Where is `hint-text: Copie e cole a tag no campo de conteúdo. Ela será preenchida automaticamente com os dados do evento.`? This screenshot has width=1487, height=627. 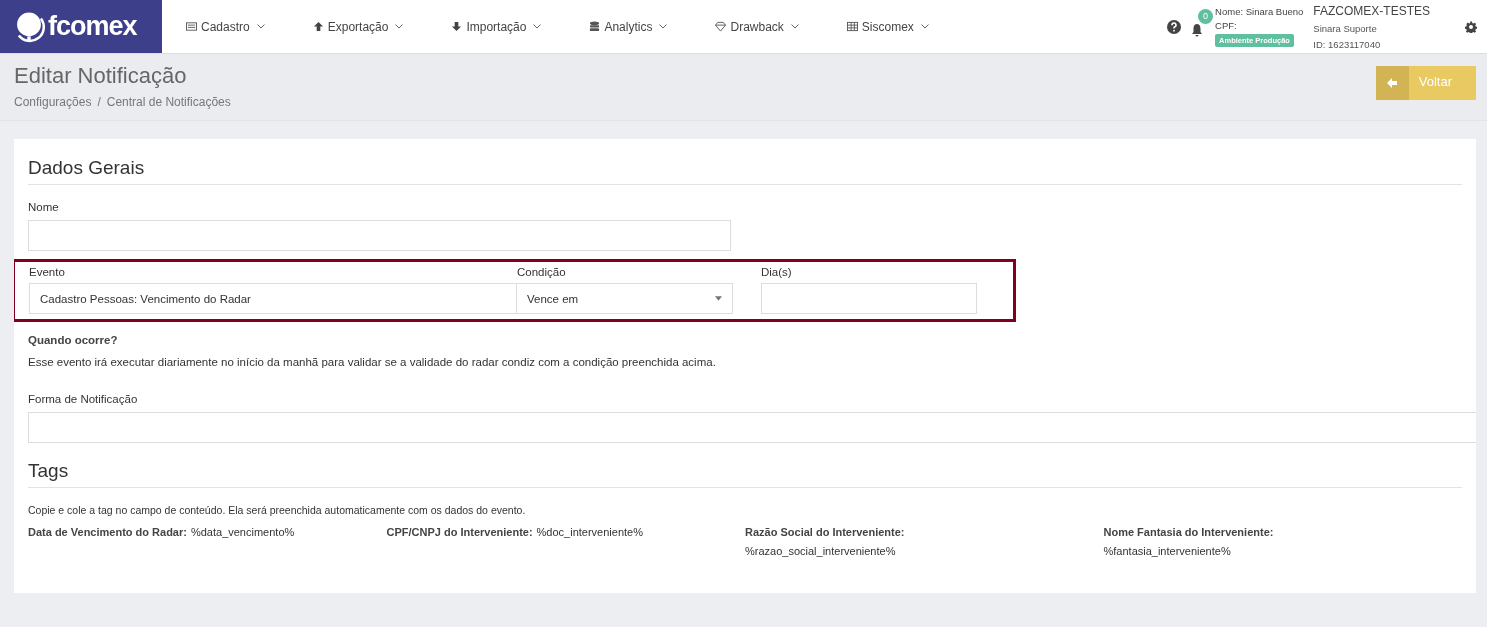
hint-text: Copie e cole a tag no campo de conteúdo. Ela será preenchida automaticamente com os dados do evento. is located at coordinates (277, 510).